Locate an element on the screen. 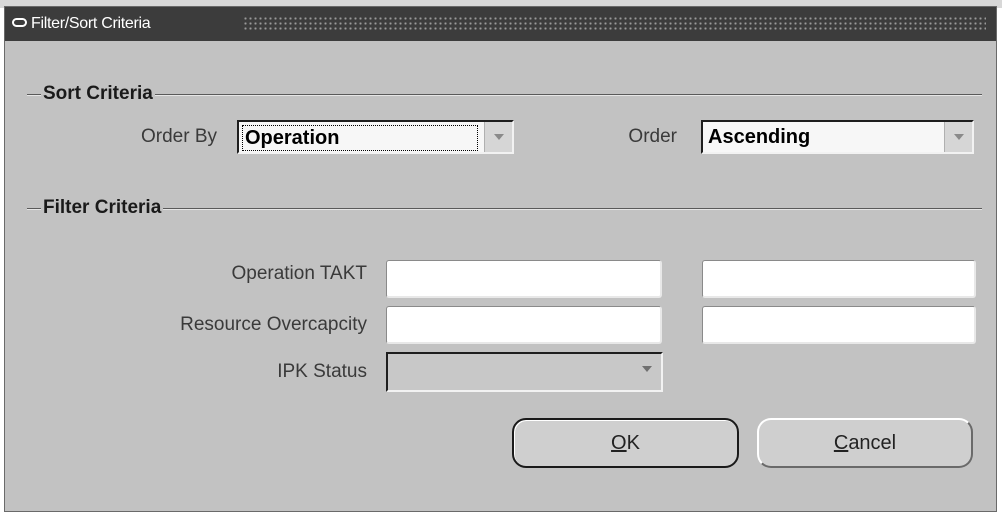 The width and height of the screenshot is (1002, 514). filter-criteria-divider is located at coordinates (504, 209).